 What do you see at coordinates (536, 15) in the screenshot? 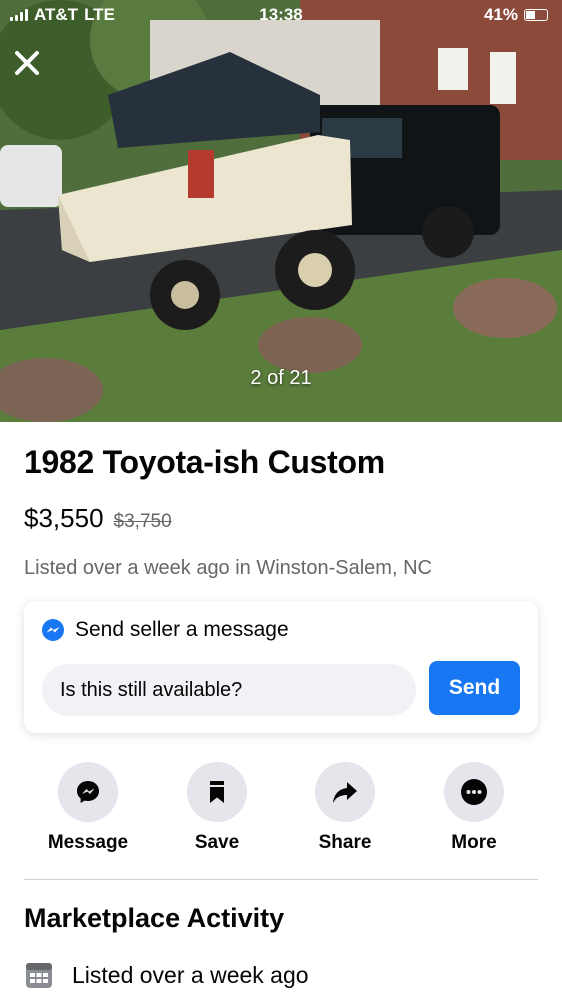
I see `battery-icon` at bounding box center [536, 15].